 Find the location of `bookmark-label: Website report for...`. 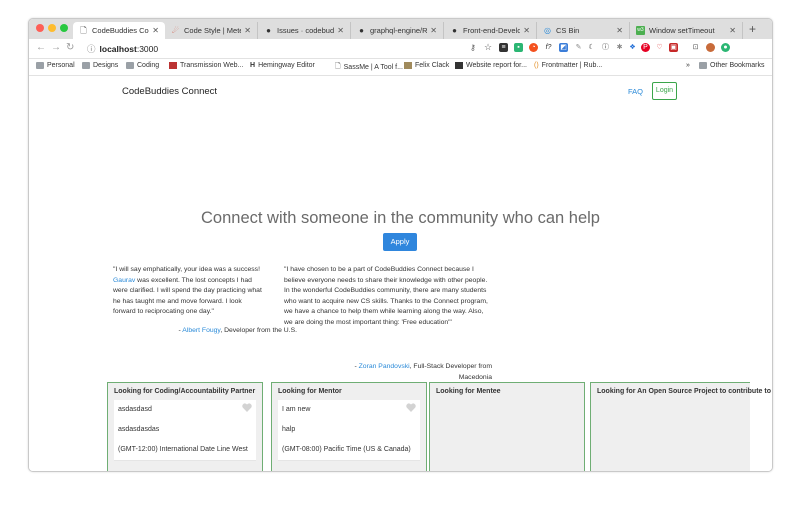

bookmark-label: Website report for... is located at coordinates (496, 65).